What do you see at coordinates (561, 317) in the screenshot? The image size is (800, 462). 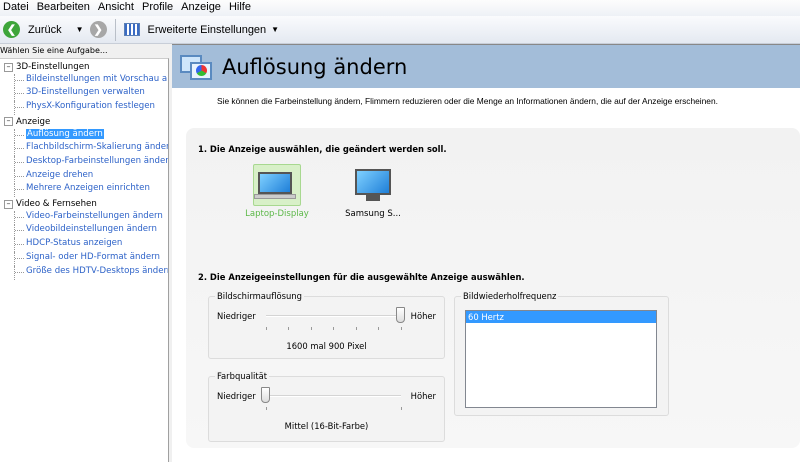 I see `refresh-rate-option: 60 Hertz` at bounding box center [561, 317].